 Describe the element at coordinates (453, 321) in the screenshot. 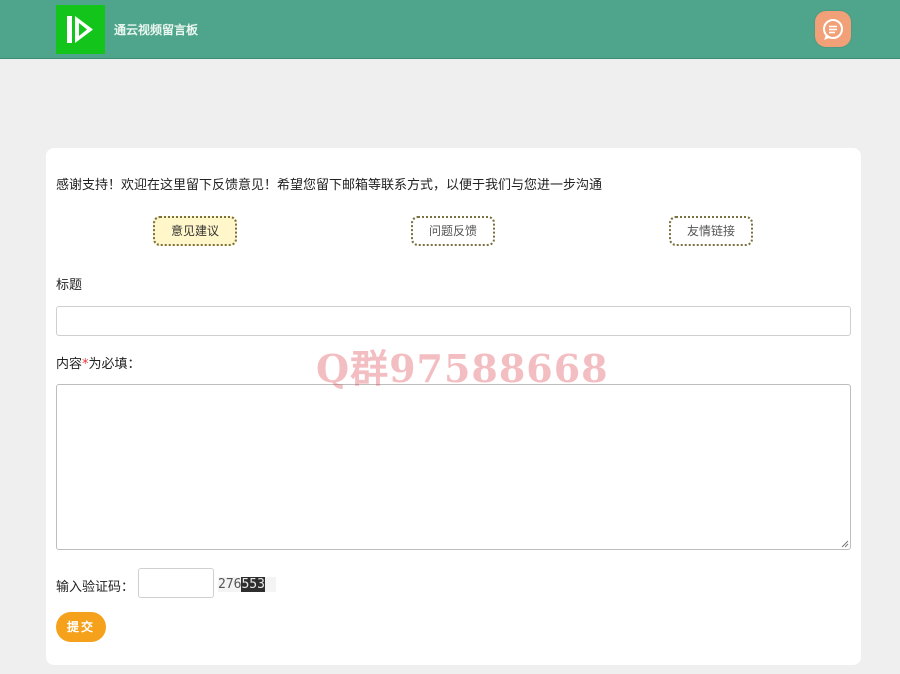

I see `title-input` at that location.